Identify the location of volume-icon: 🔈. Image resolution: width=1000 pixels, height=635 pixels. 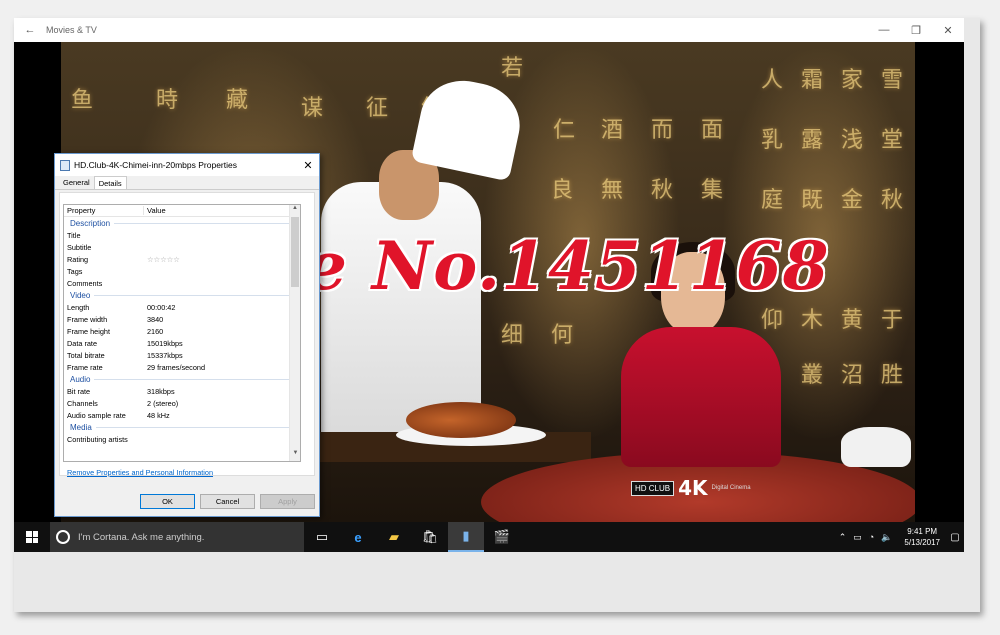
(886, 537).